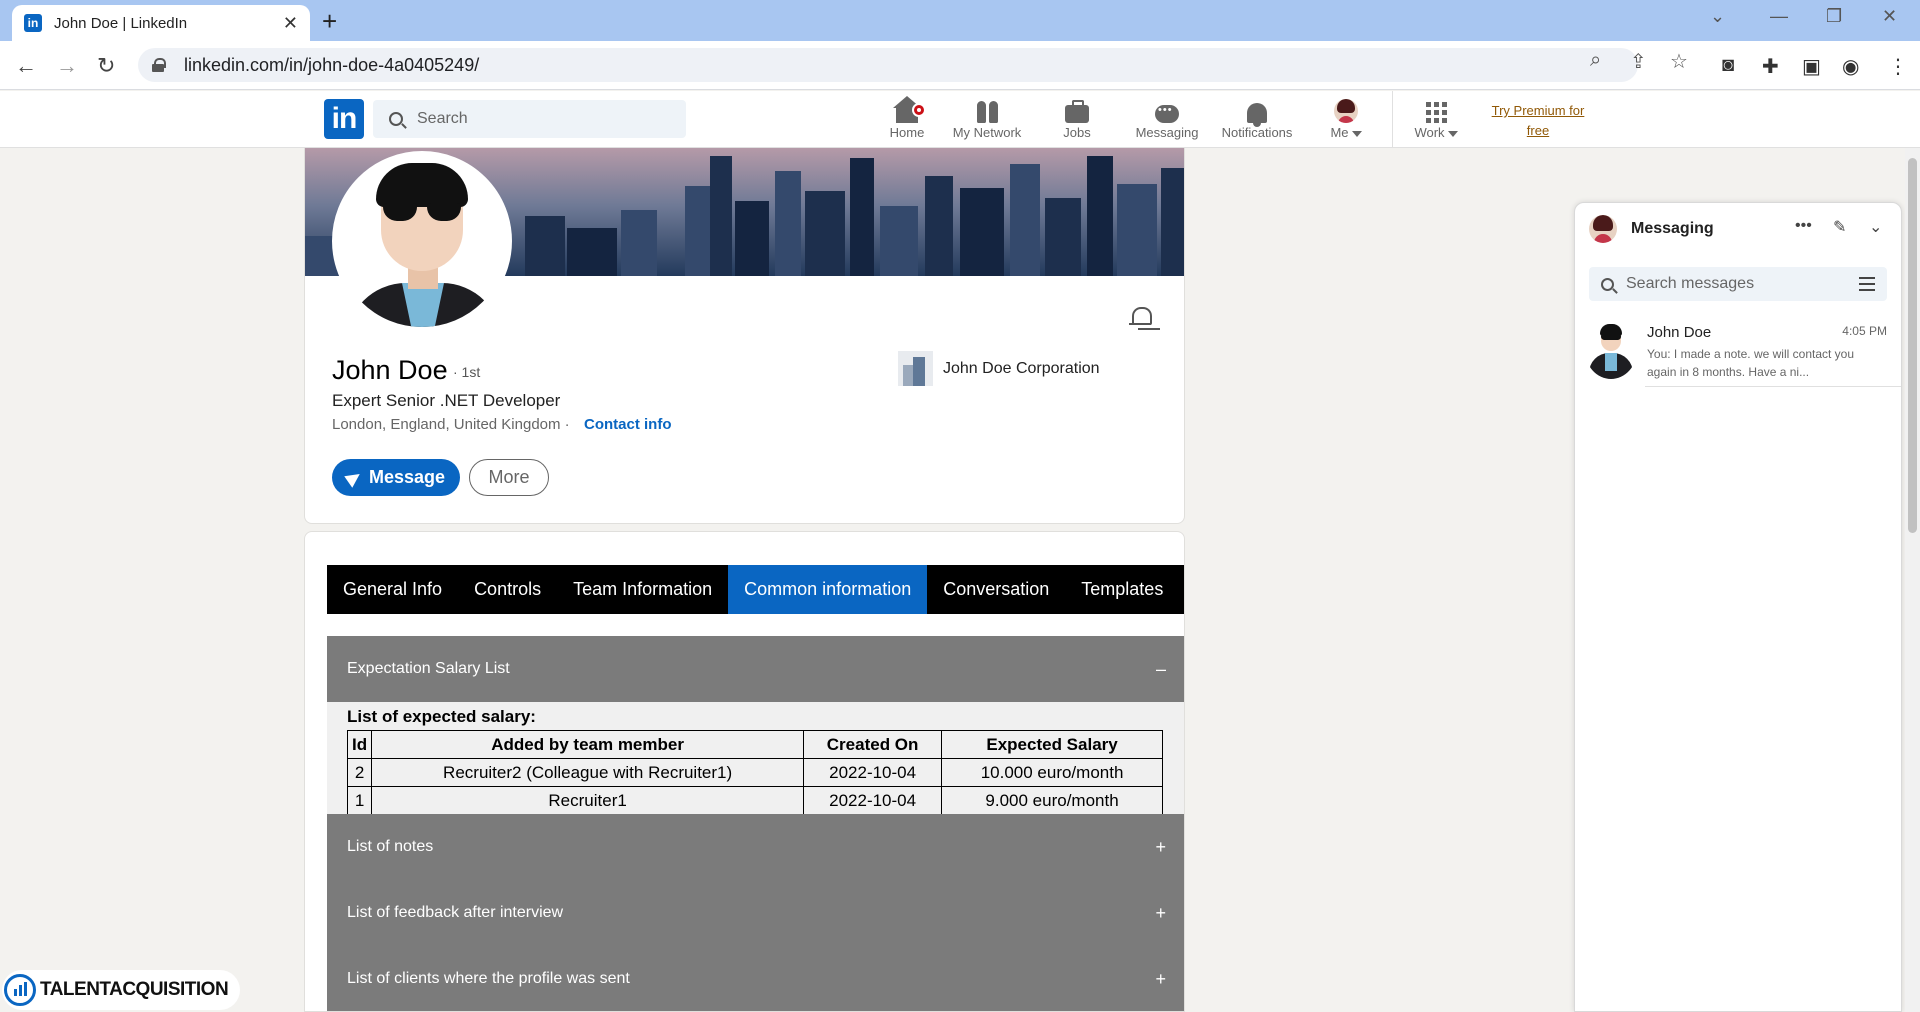  I want to click on url-field: linkedin.com/in/john-doe-4a0405249/, so click(888, 65).